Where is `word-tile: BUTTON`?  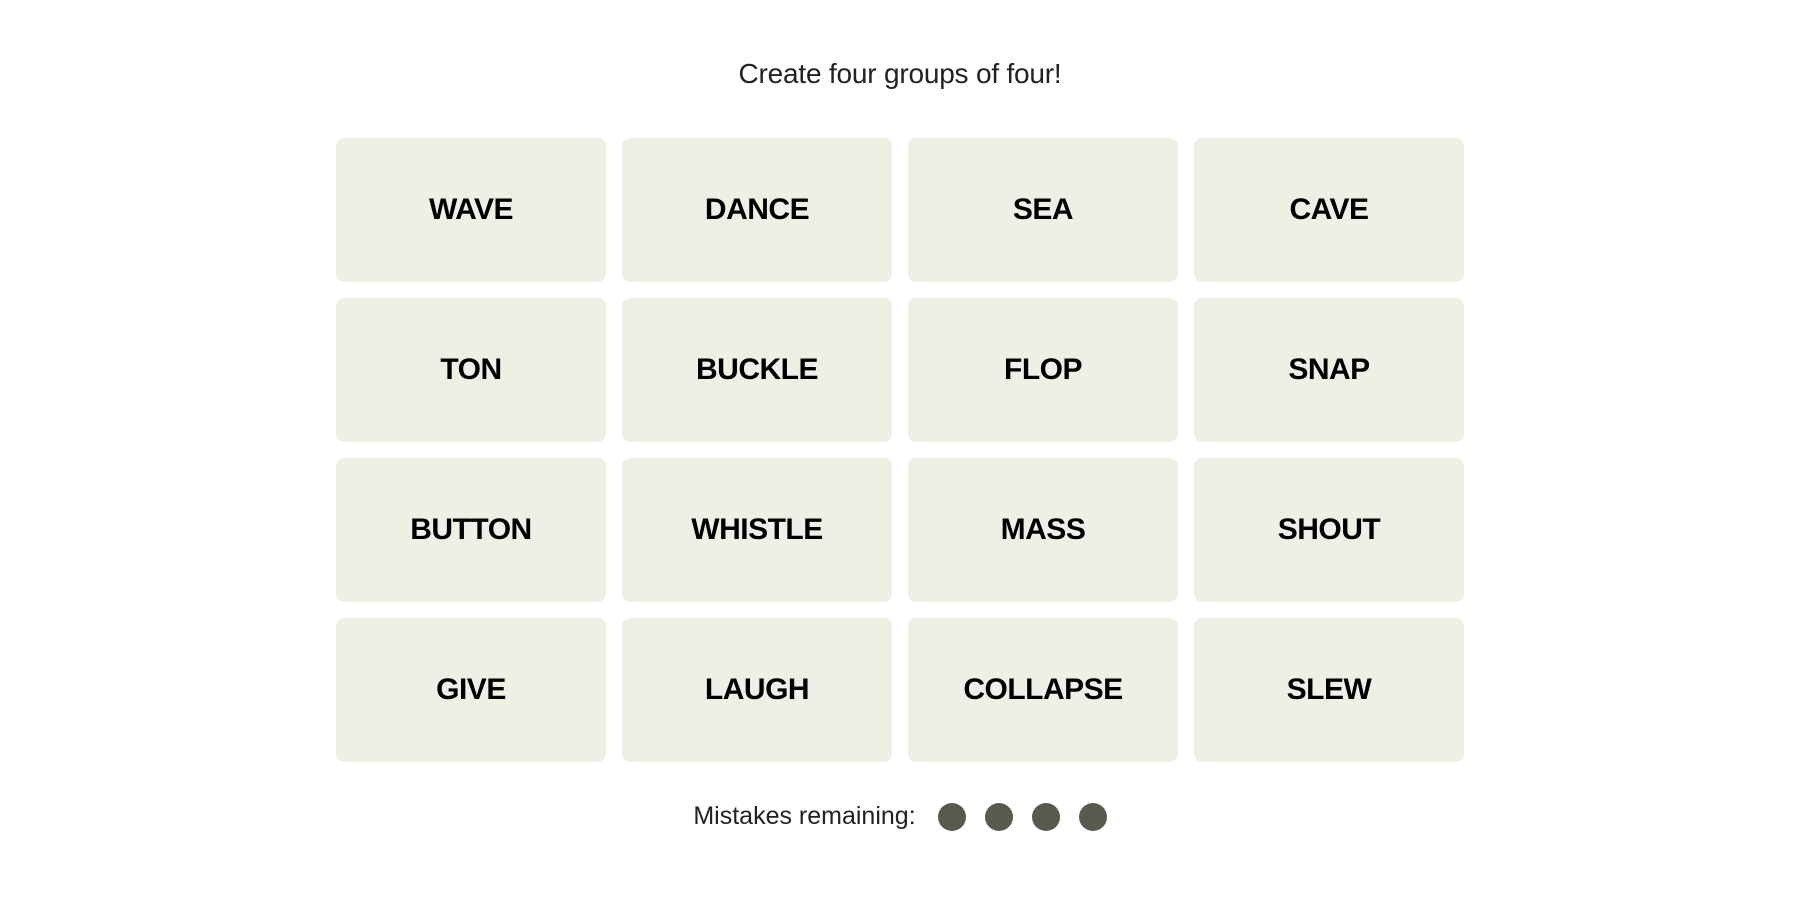
word-tile: BUTTON is located at coordinates (471, 530).